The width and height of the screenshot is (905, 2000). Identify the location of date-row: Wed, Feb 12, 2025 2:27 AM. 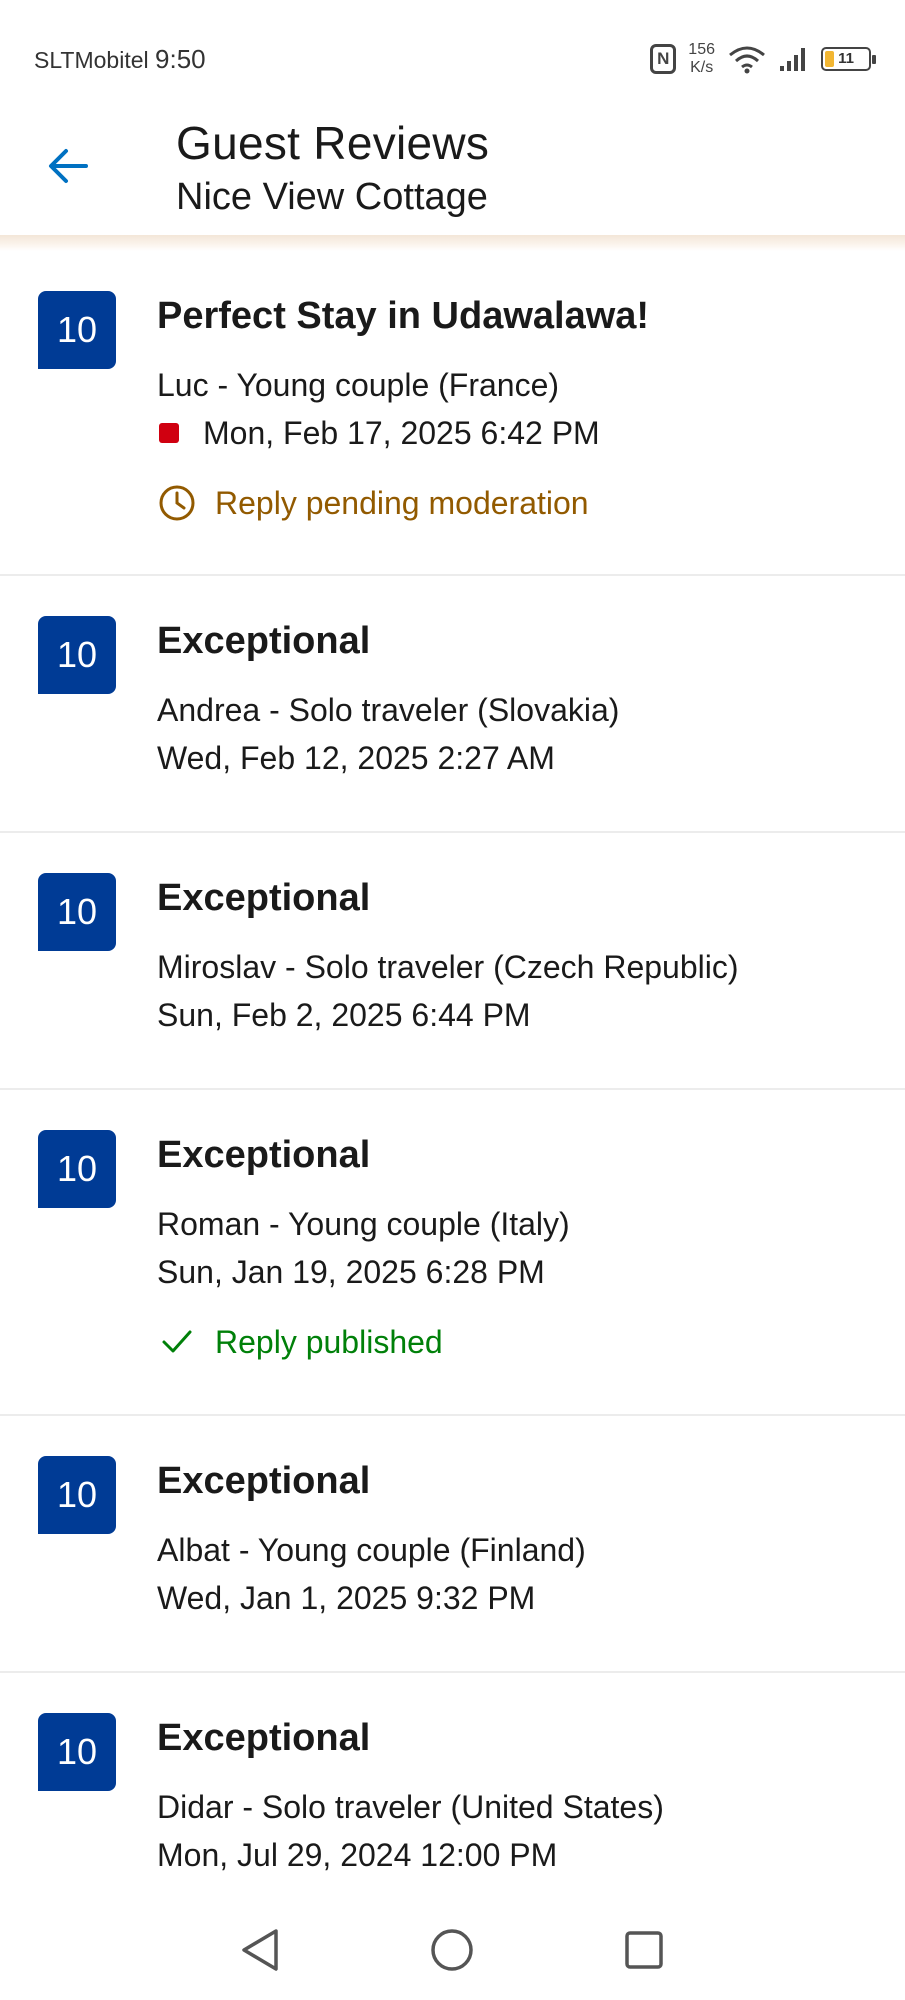
(531, 758).